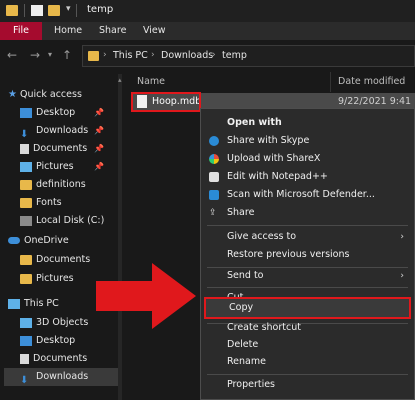  I want to click on sidebar-item-pc-downloads: ⬇ Downloads, so click(61, 377).